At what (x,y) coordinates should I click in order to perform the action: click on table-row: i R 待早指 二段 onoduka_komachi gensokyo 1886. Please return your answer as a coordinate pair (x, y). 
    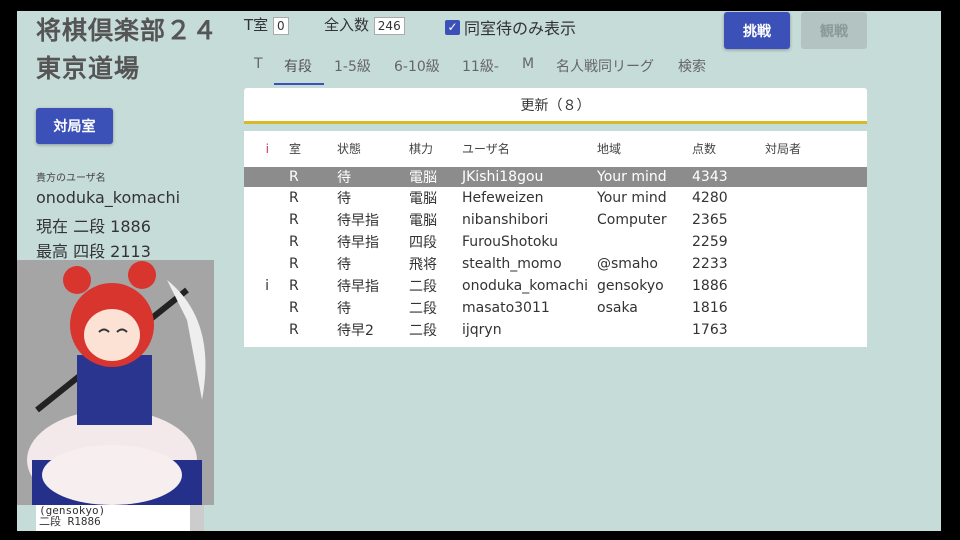
    Looking at the image, I should click on (555, 286).